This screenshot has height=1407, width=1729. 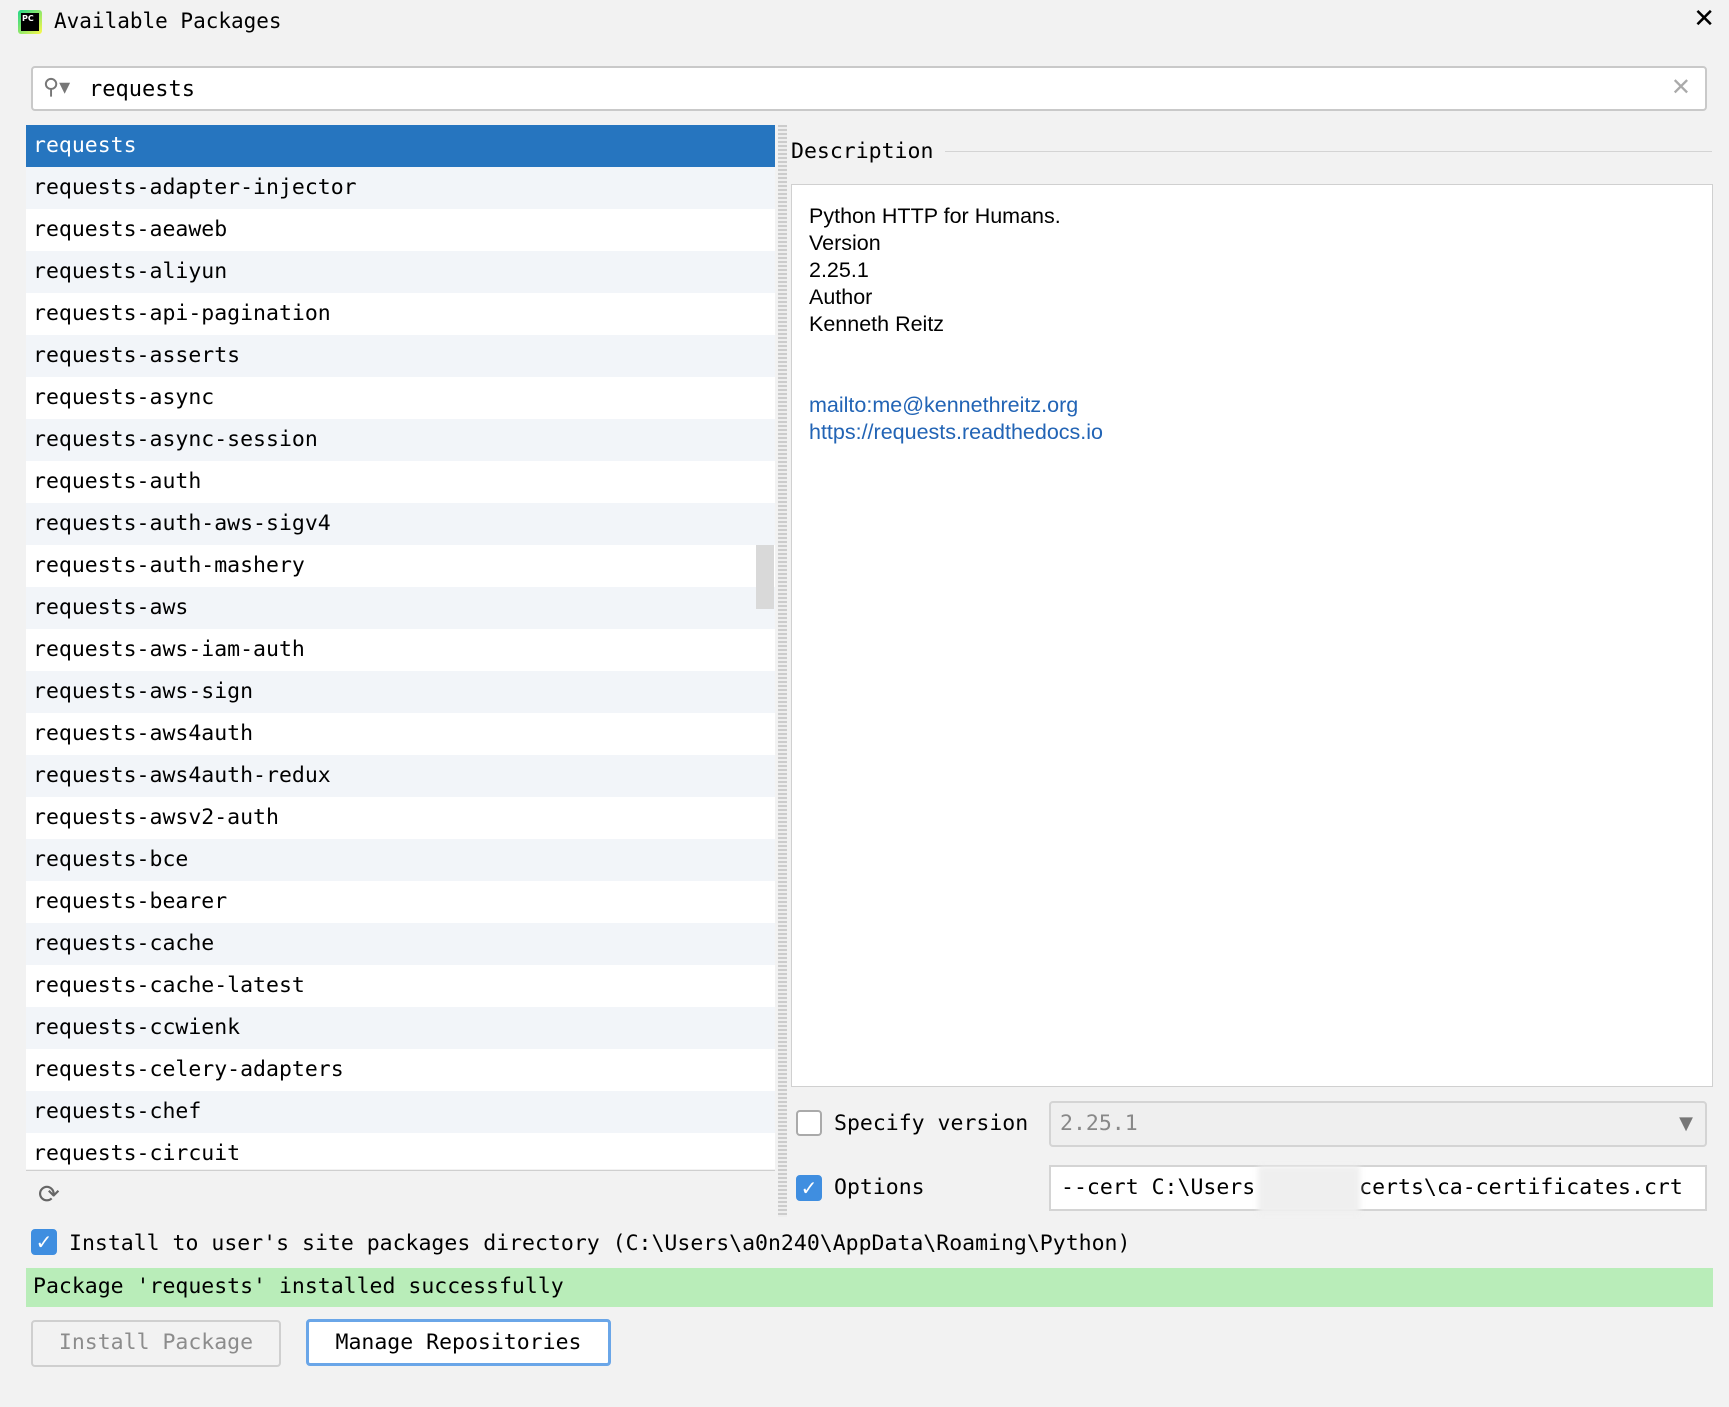 What do you see at coordinates (400, 146) in the screenshot?
I see `package-list-item: requests` at bounding box center [400, 146].